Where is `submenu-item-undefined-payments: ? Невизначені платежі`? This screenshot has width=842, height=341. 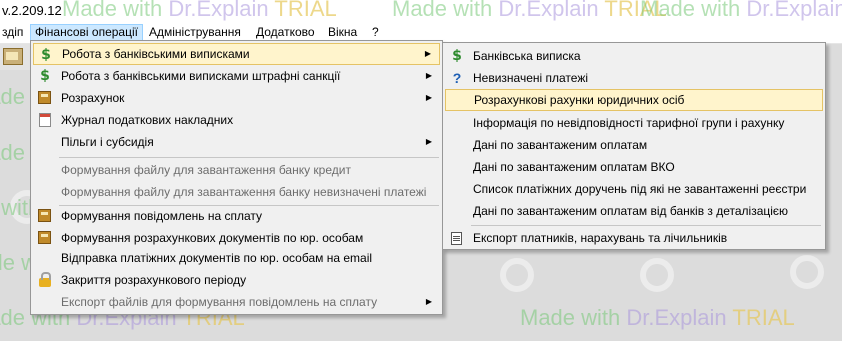
submenu-item-undefined-payments: ? Невизначені платежі is located at coordinates (634, 78).